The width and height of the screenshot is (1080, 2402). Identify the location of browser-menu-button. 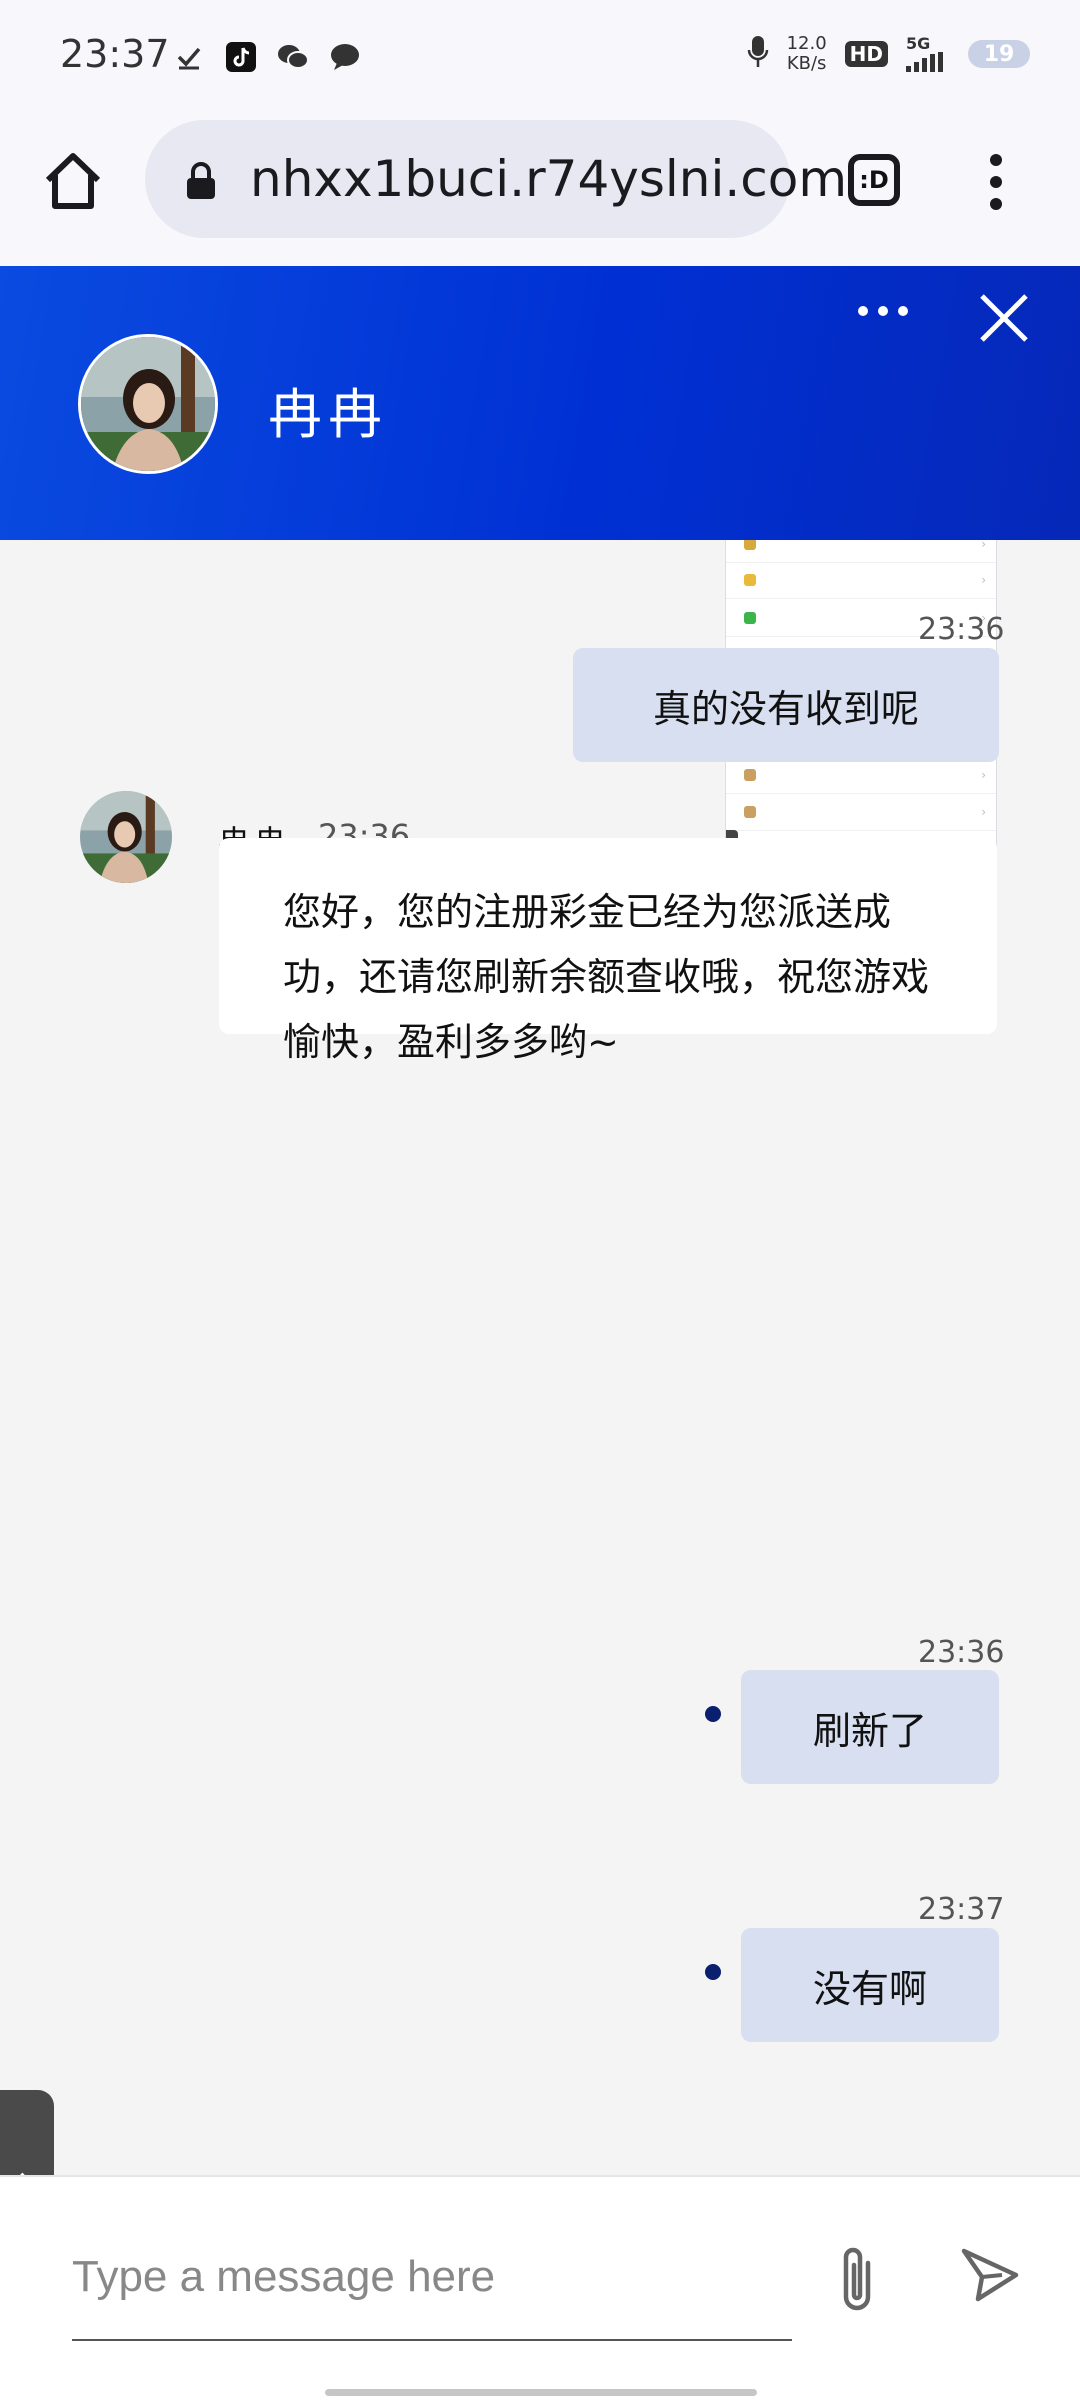
(996, 182).